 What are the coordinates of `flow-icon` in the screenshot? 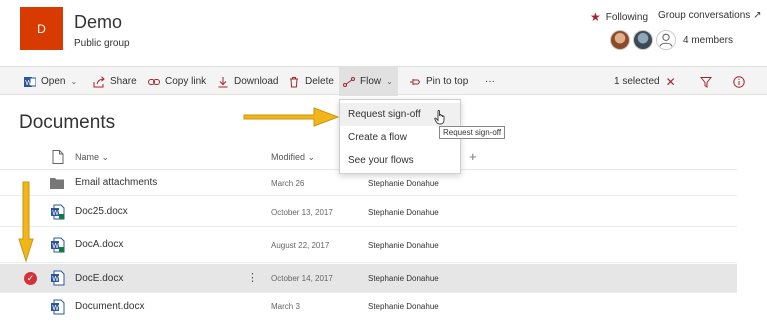 It's located at (349, 82).